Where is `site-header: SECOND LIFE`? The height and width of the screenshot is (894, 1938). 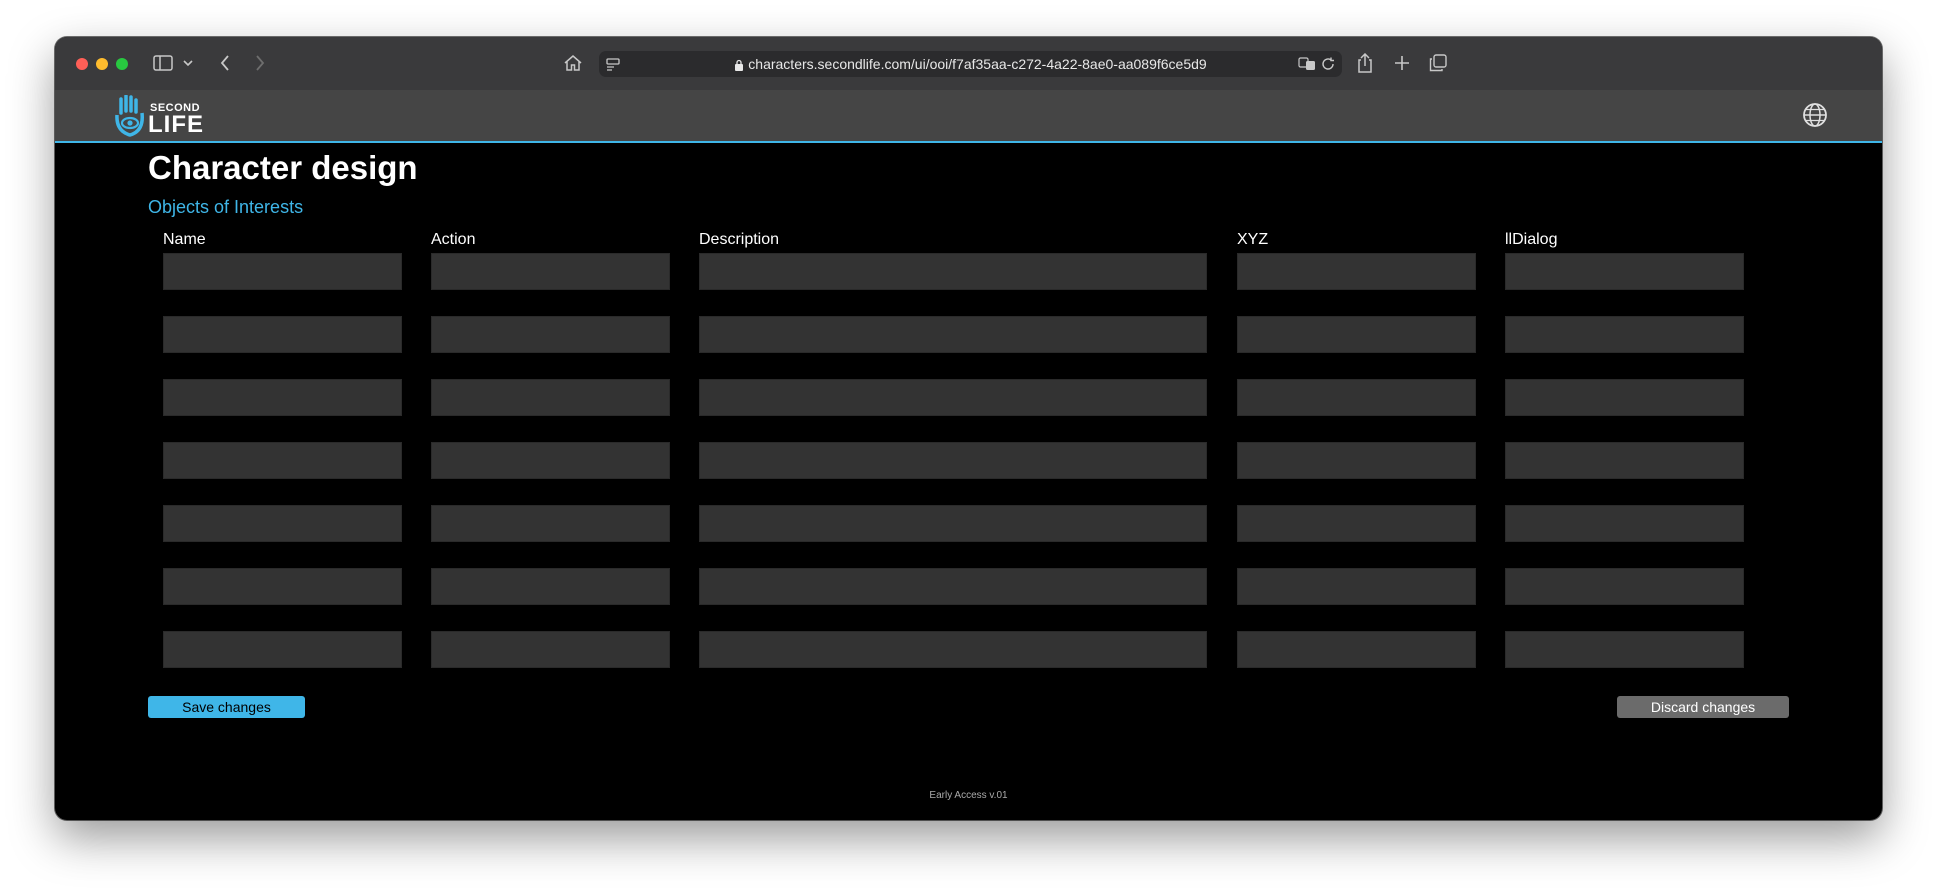 site-header: SECOND LIFE is located at coordinates (968, 116).